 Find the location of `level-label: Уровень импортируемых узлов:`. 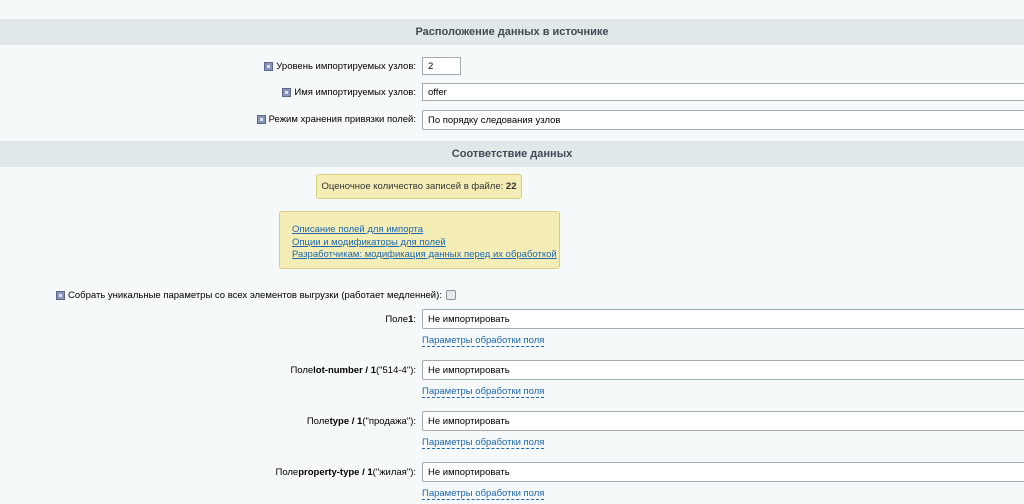

level-label: Уровень импортируемых узлов: is located at coordinates (346, 66).